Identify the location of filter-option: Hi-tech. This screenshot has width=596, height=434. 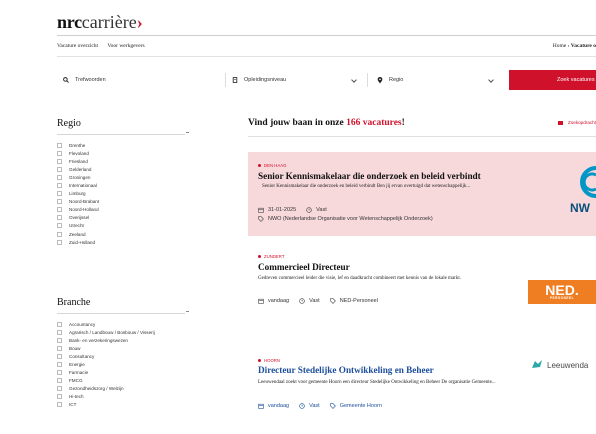
(132, 397).